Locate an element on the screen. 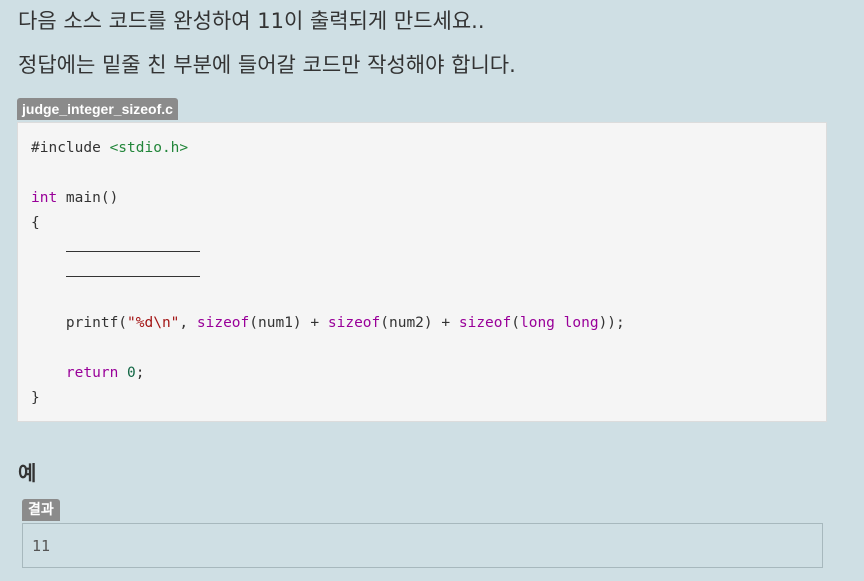  filename-label: judge_integer_sizeof.c is located at coordinates (97, 109).